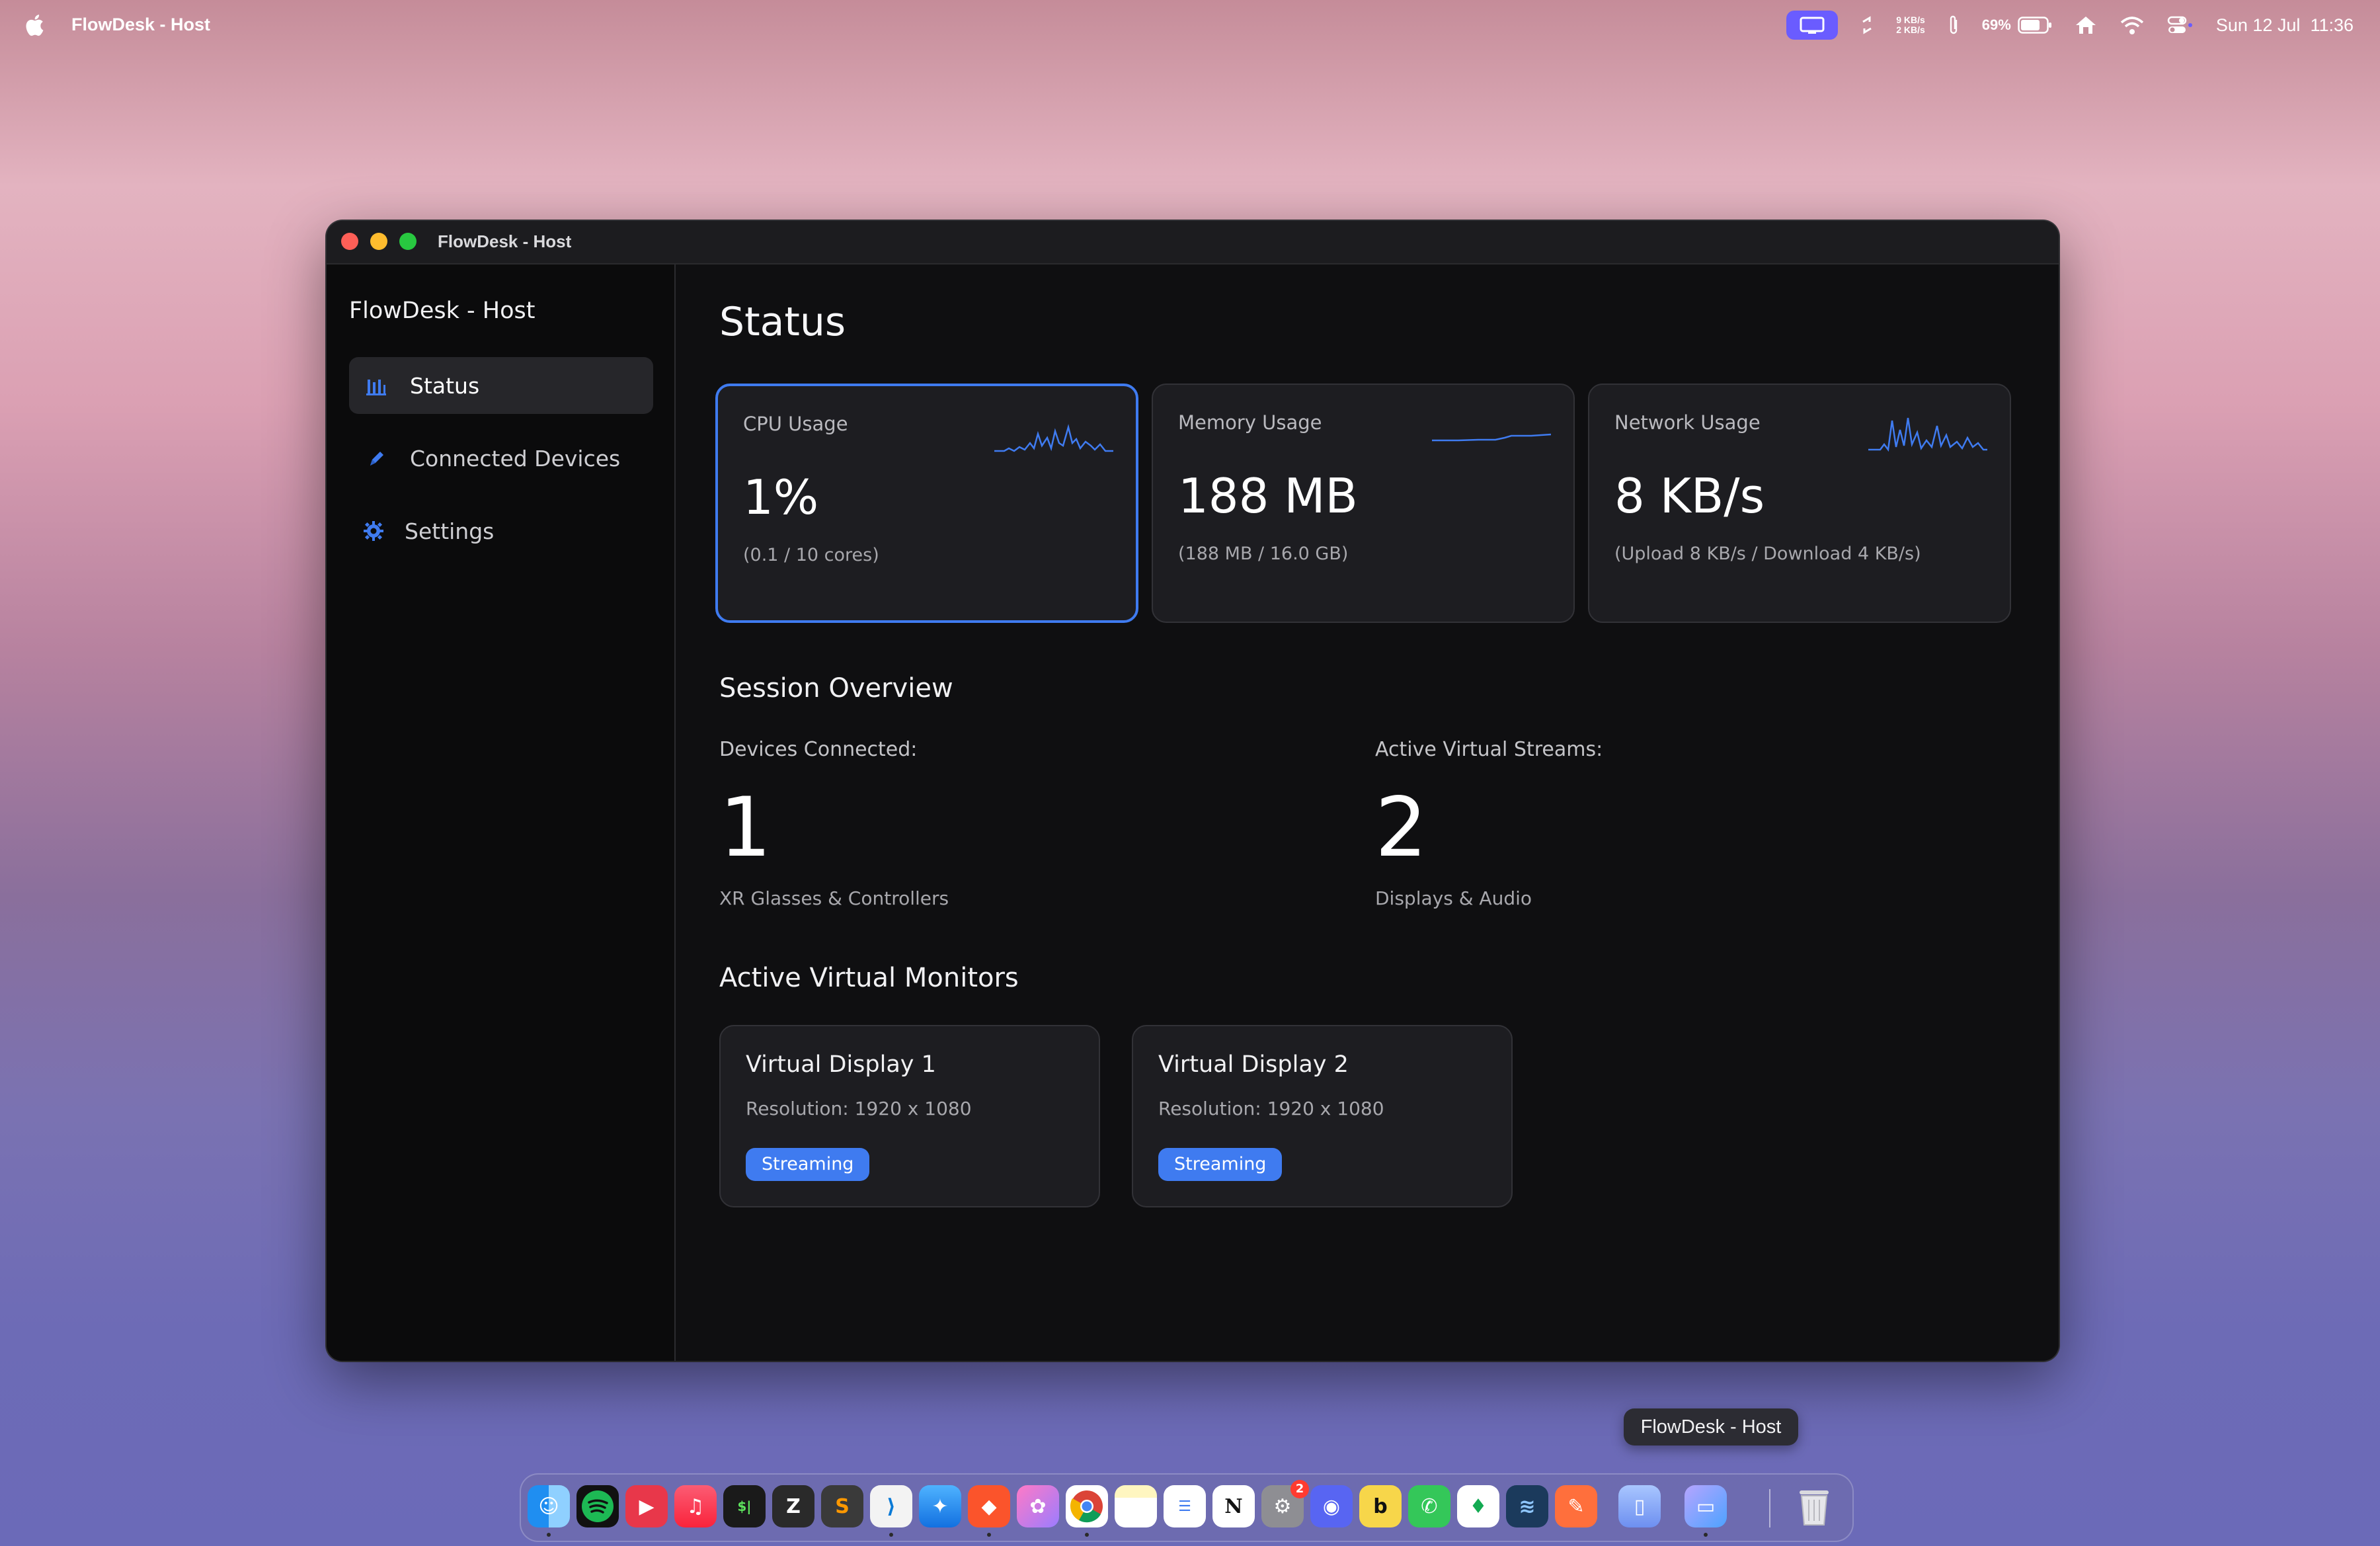 This screenshot has width=2380, height=1546. What do you see at coordinates (505, 241) in the screenshot?
I see `window-title: FlowDesk - Host` at bounding box center [505, 241].